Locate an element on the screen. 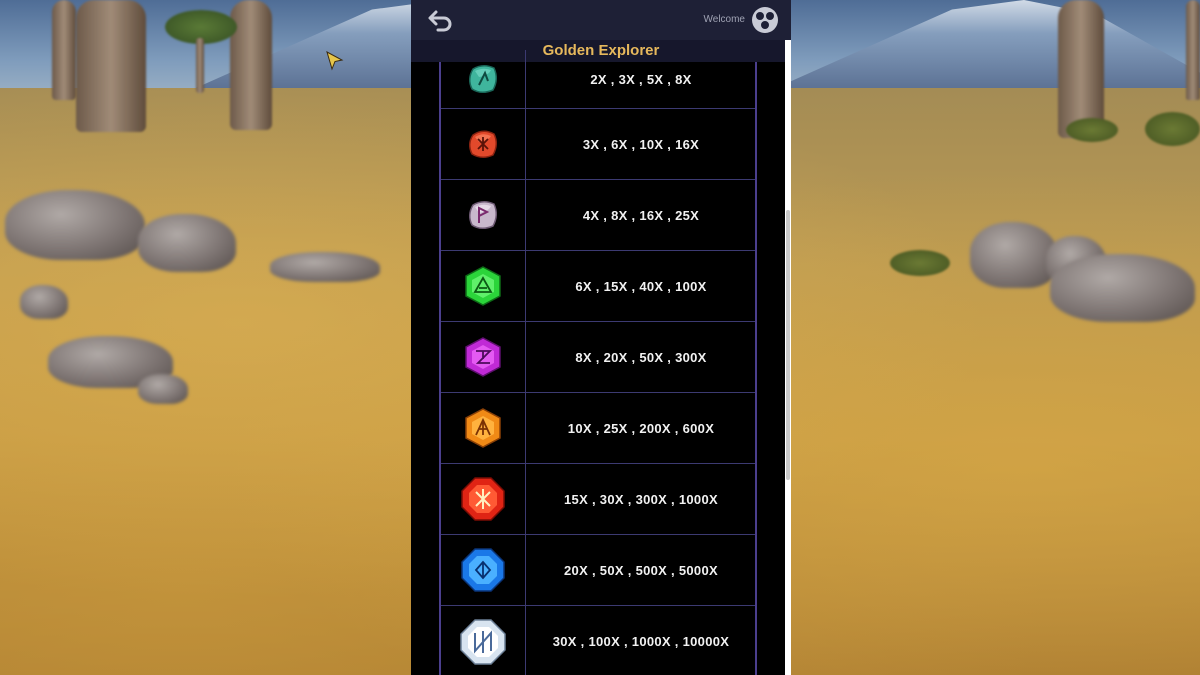  teal-rune-stone-icon is located at coordinates (483, 79).